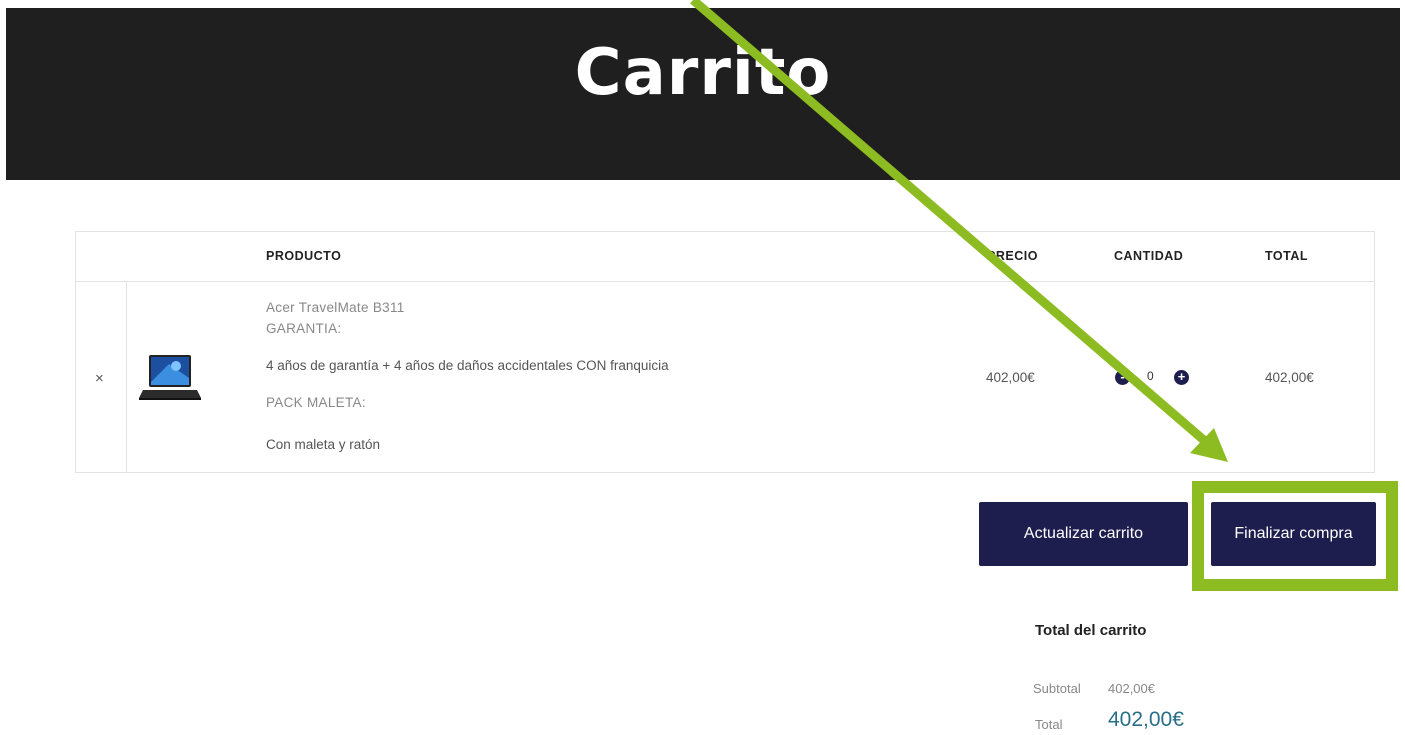  Describe the element at coordinates (1010, 377) in the screenshot. I see `item-price: 402,00€` at that location.